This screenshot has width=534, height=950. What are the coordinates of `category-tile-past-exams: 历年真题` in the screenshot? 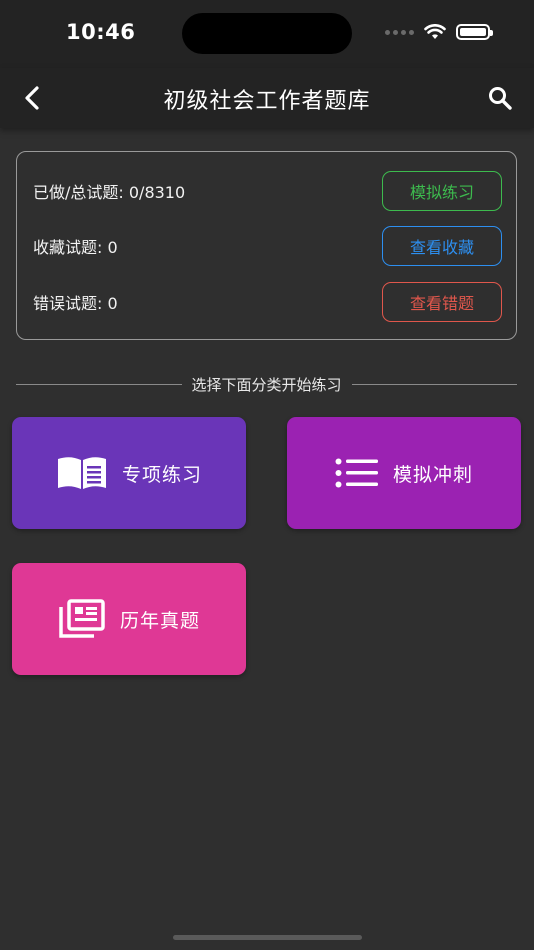 It's located at (129, 619).